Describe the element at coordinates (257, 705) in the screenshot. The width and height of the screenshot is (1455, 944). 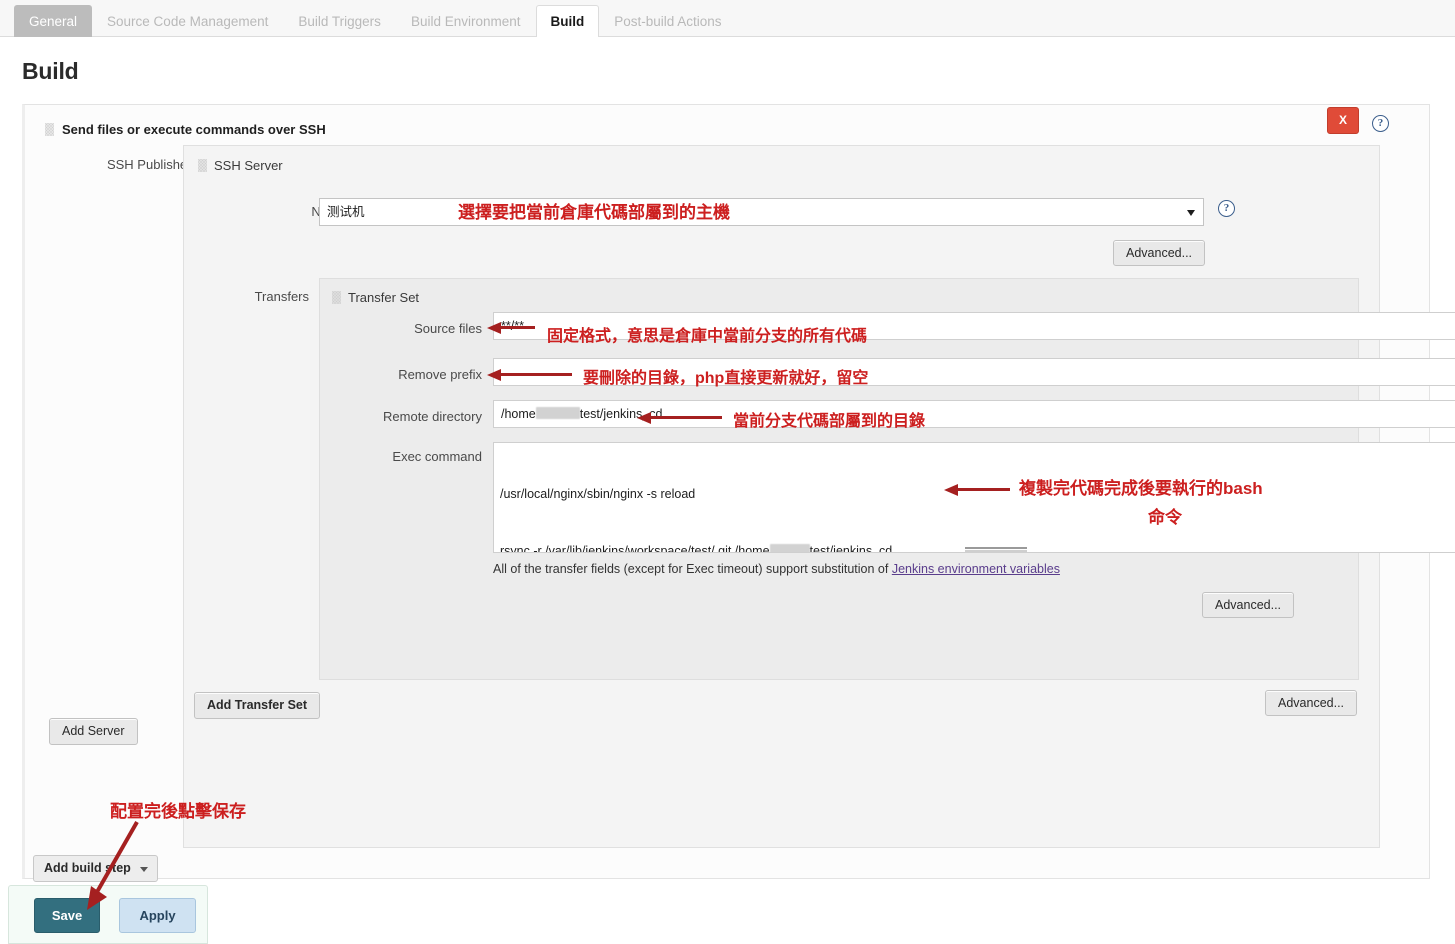
I see `add-transfer-set-button: Add Transfer Set` at that location.